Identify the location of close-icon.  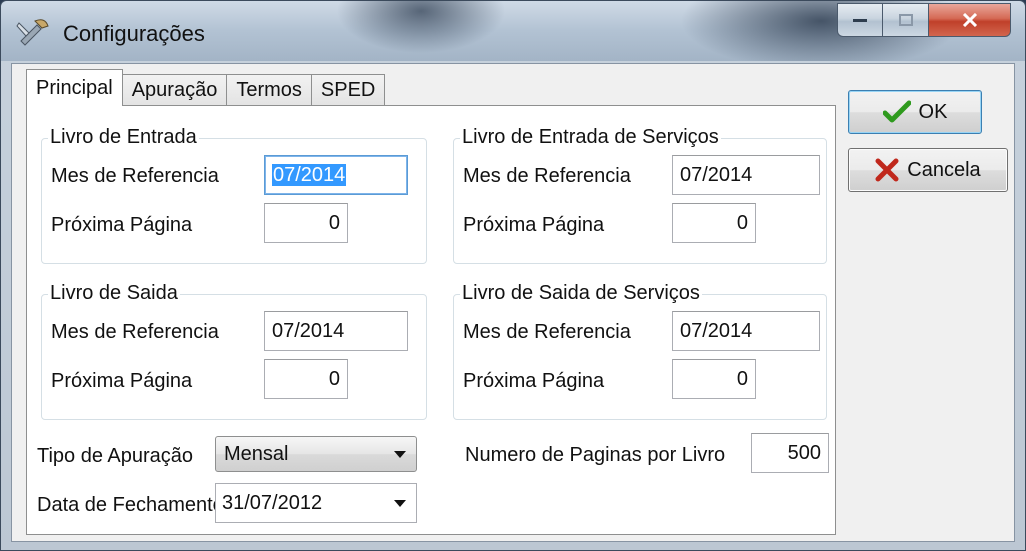
(969, 20).